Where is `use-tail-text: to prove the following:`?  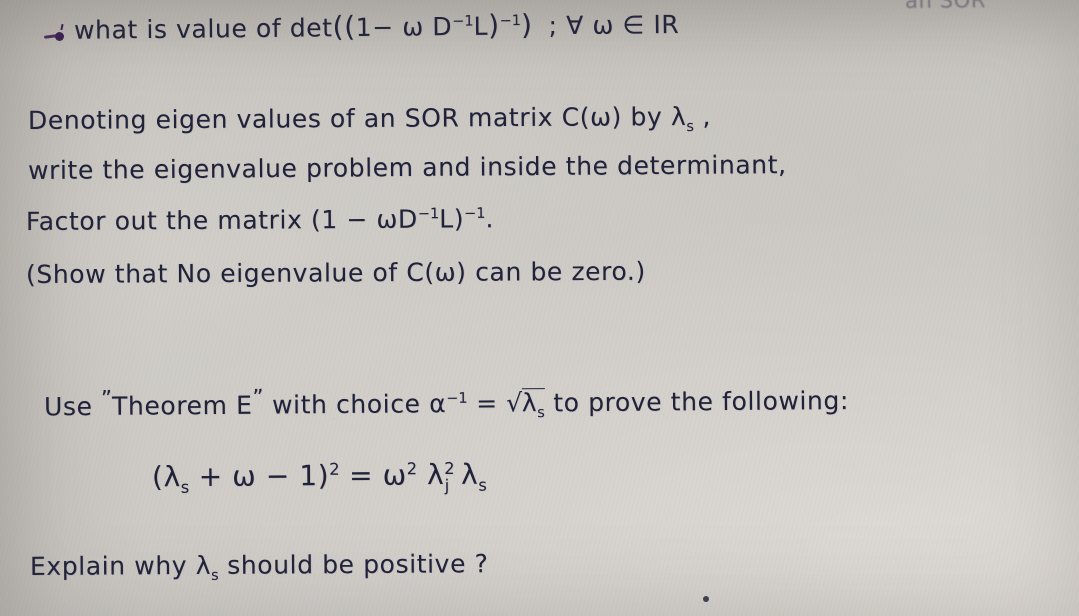
use-tail-text: to prove the following: is located at coordinates (697, 402).